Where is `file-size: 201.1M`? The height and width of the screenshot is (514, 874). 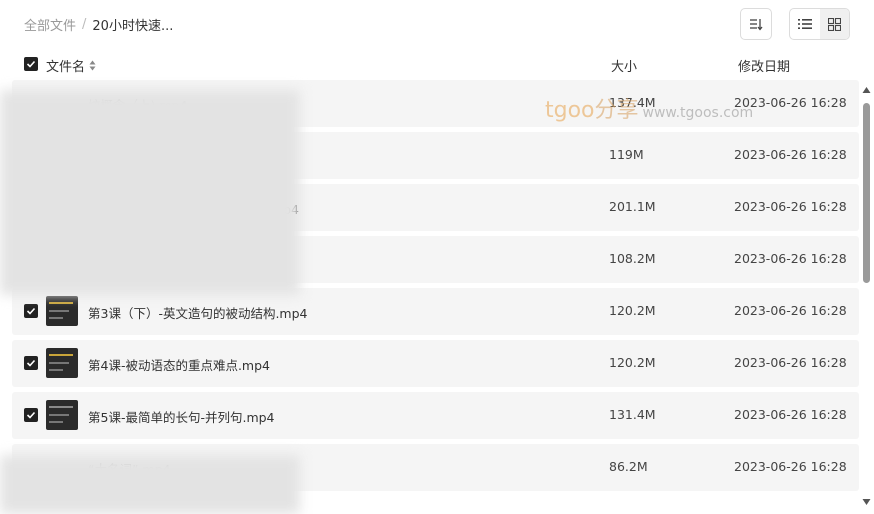 file-size: 201.1M is located at coordinates (632, 206).